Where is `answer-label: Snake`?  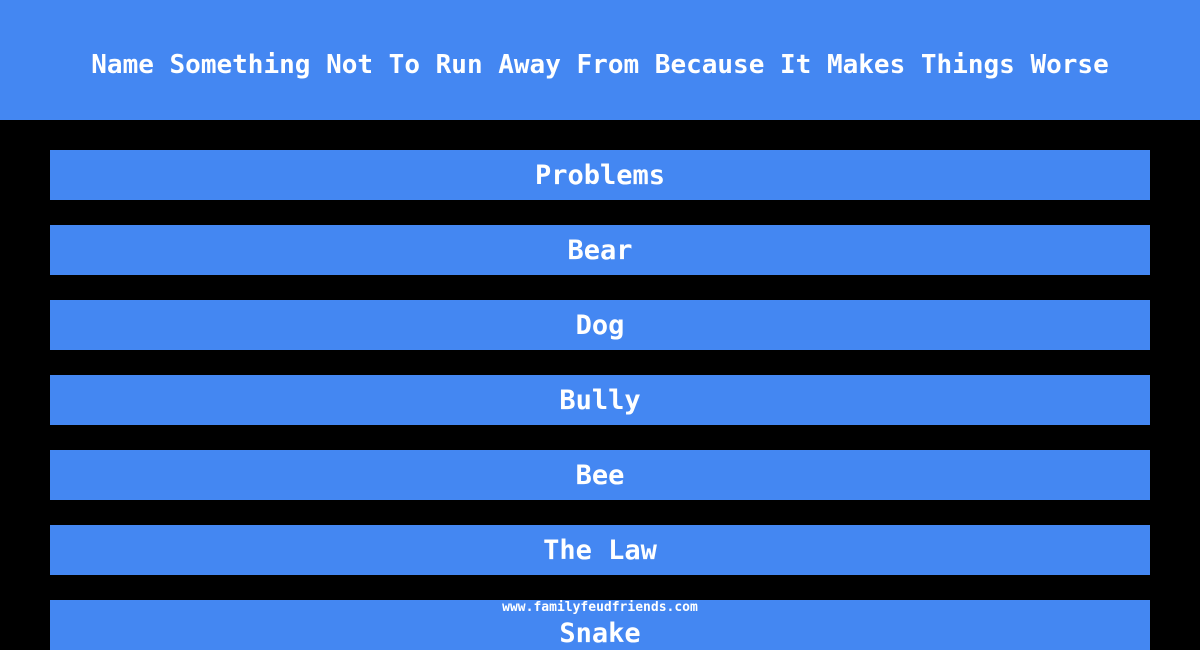 answer-label: Snake is located at coordinates (600, 633).